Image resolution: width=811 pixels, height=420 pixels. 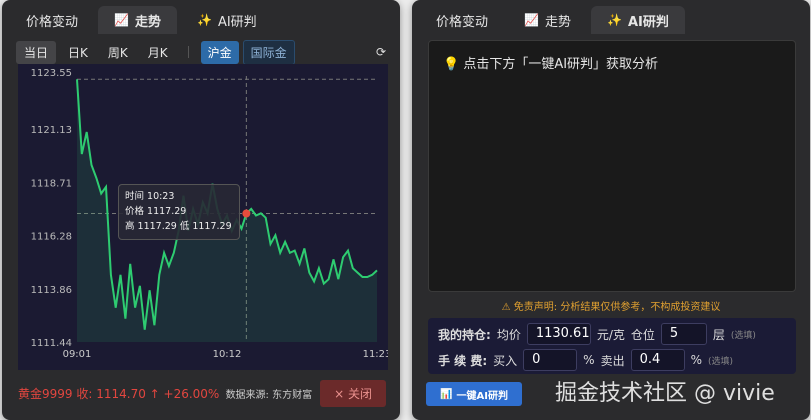 What do you see at coordinates (158, 52) in the screenshot?
I see `period-month-k: 月K` at bounding box center [158, 52].